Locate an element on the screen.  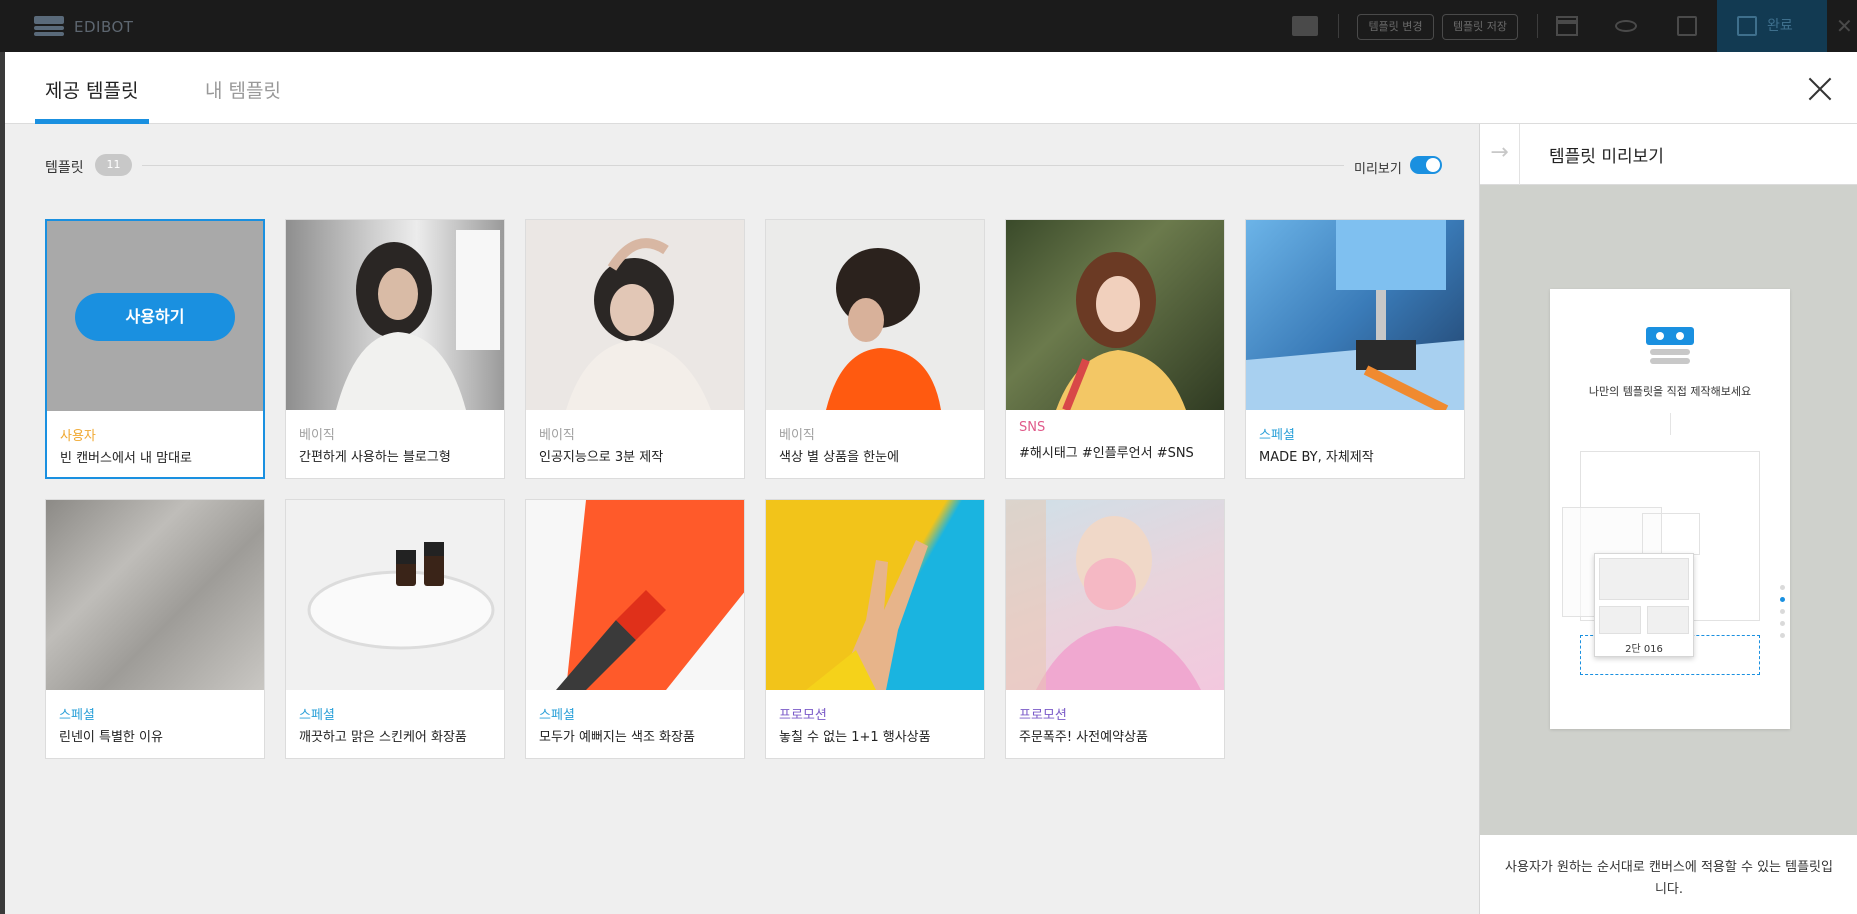
preview-card: 나만의 템플릿을 직접 제작해보세요 2단 016 is located at coordinates (1670, 509).